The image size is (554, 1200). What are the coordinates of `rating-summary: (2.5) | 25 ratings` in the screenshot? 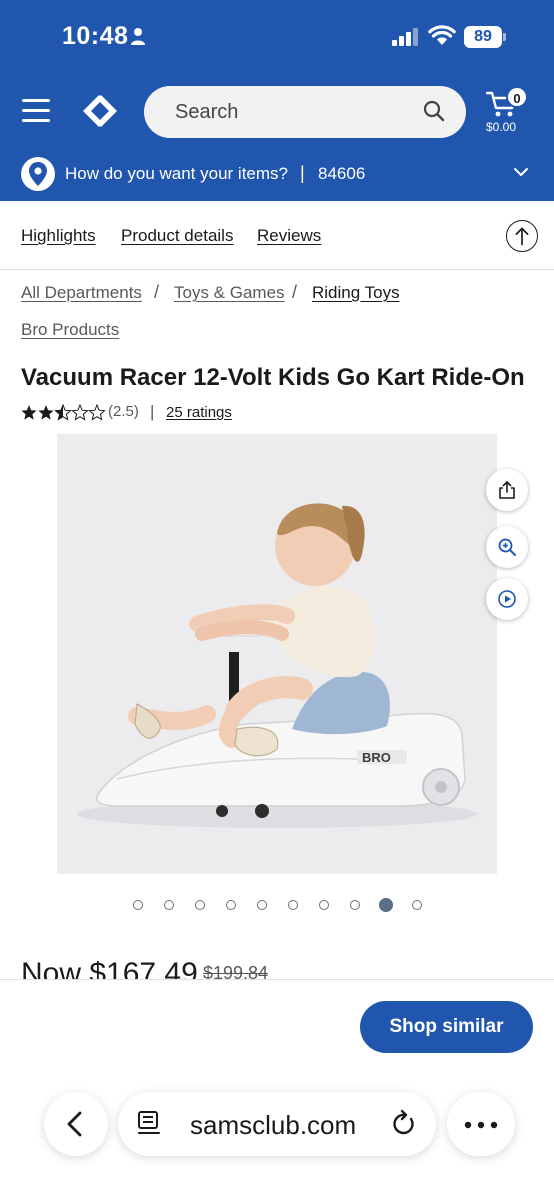 It's located at (171, 413).